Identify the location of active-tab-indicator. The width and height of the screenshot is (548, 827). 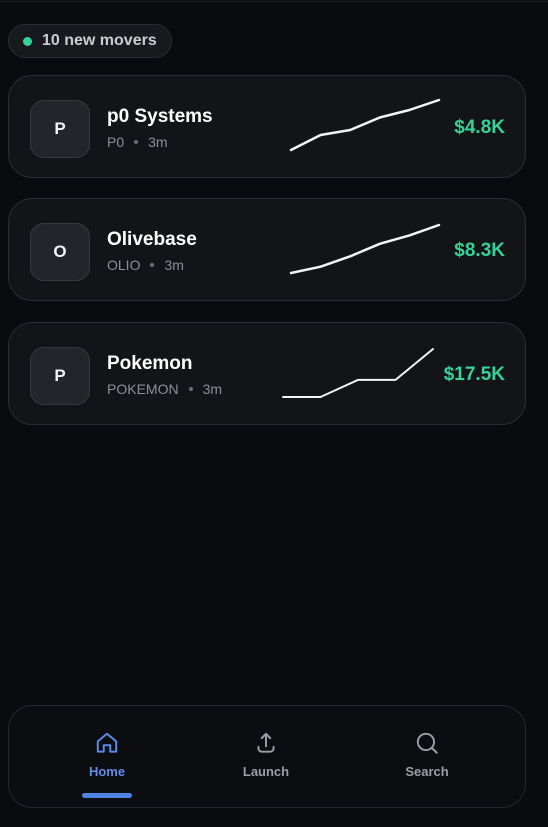
(107, 795).